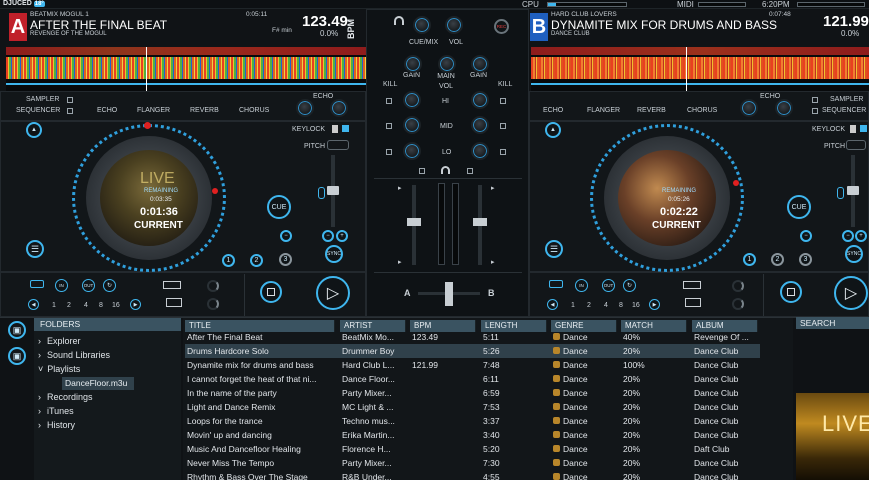 The width and height of the screenshot is (869, 480). What do you see at coordinates (501, 26) in the screenshot?
I see `record-button: REC` at bounding box center [501, 26].